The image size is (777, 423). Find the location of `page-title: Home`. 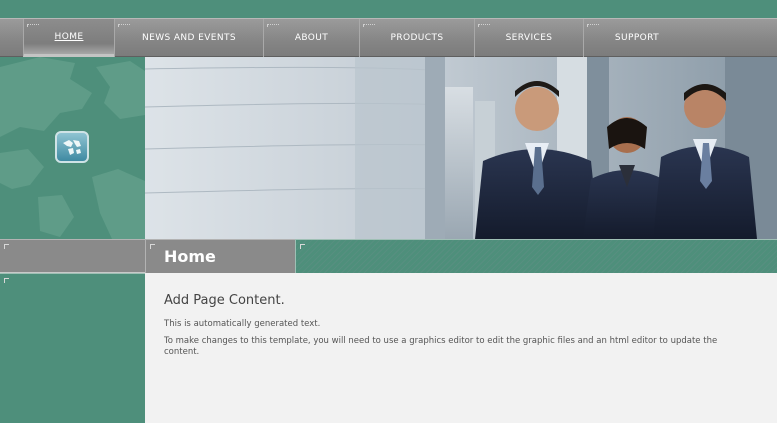

page-title: Home is located at coordinates (190, 256).